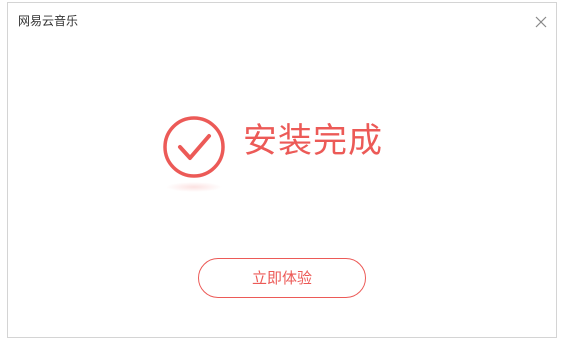  I want to click on check-circle-icon, so click(194, 155).